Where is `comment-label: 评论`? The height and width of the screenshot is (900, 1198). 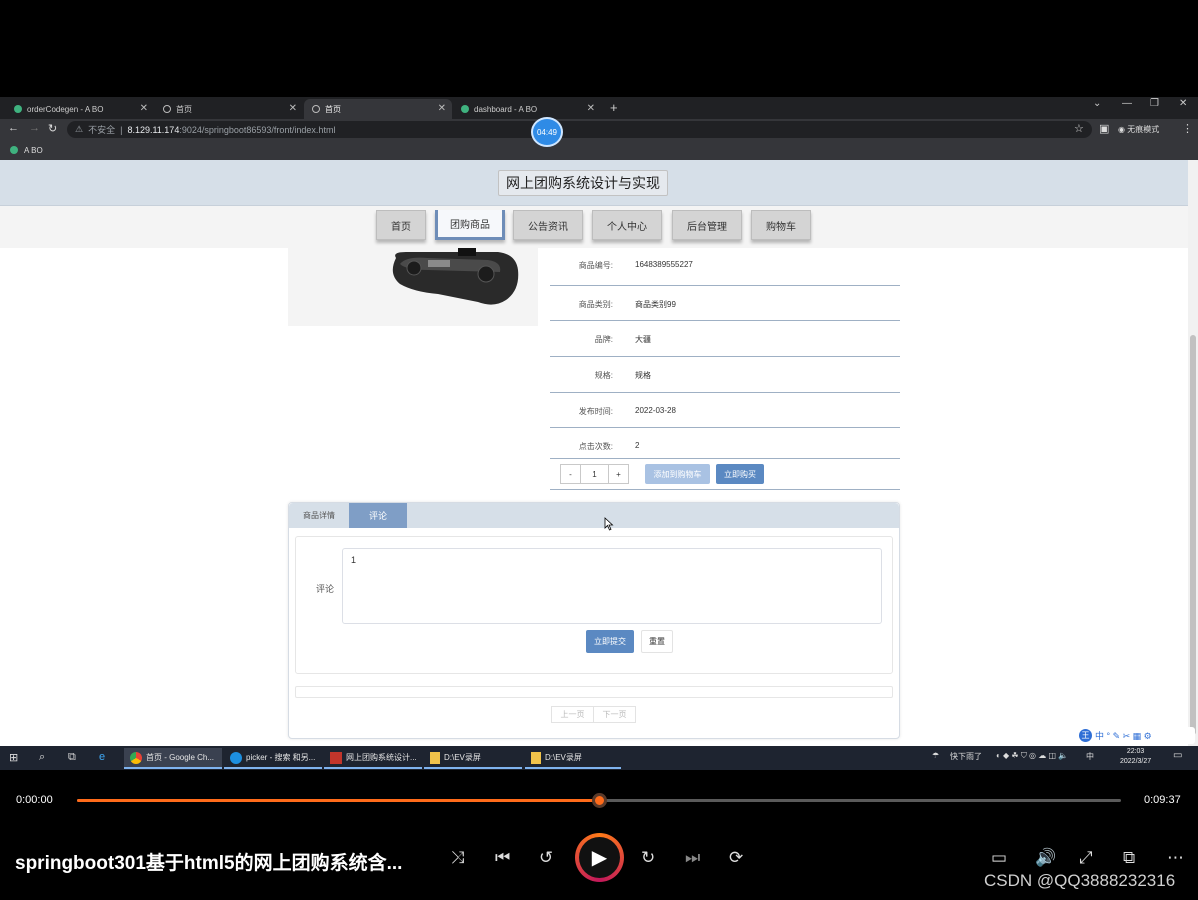 comment-label: 评论 is located at coordinates (325, 589).